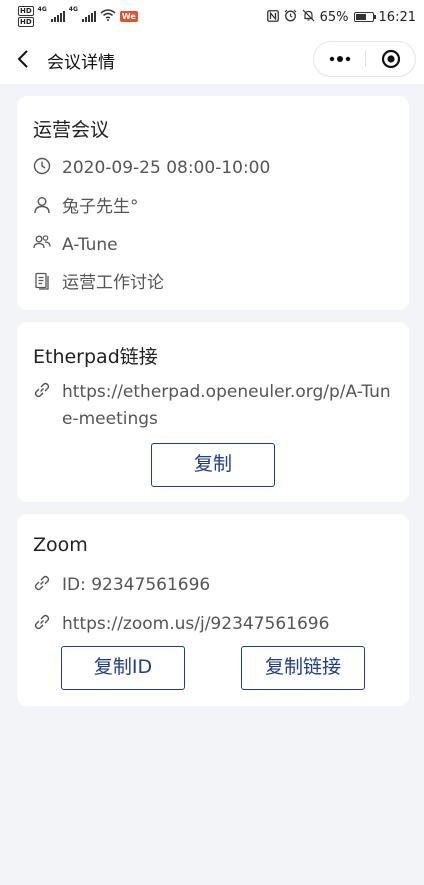 This screenshot has width=424, height=885. I want to click on more-dots-icon, so click(339, 59).